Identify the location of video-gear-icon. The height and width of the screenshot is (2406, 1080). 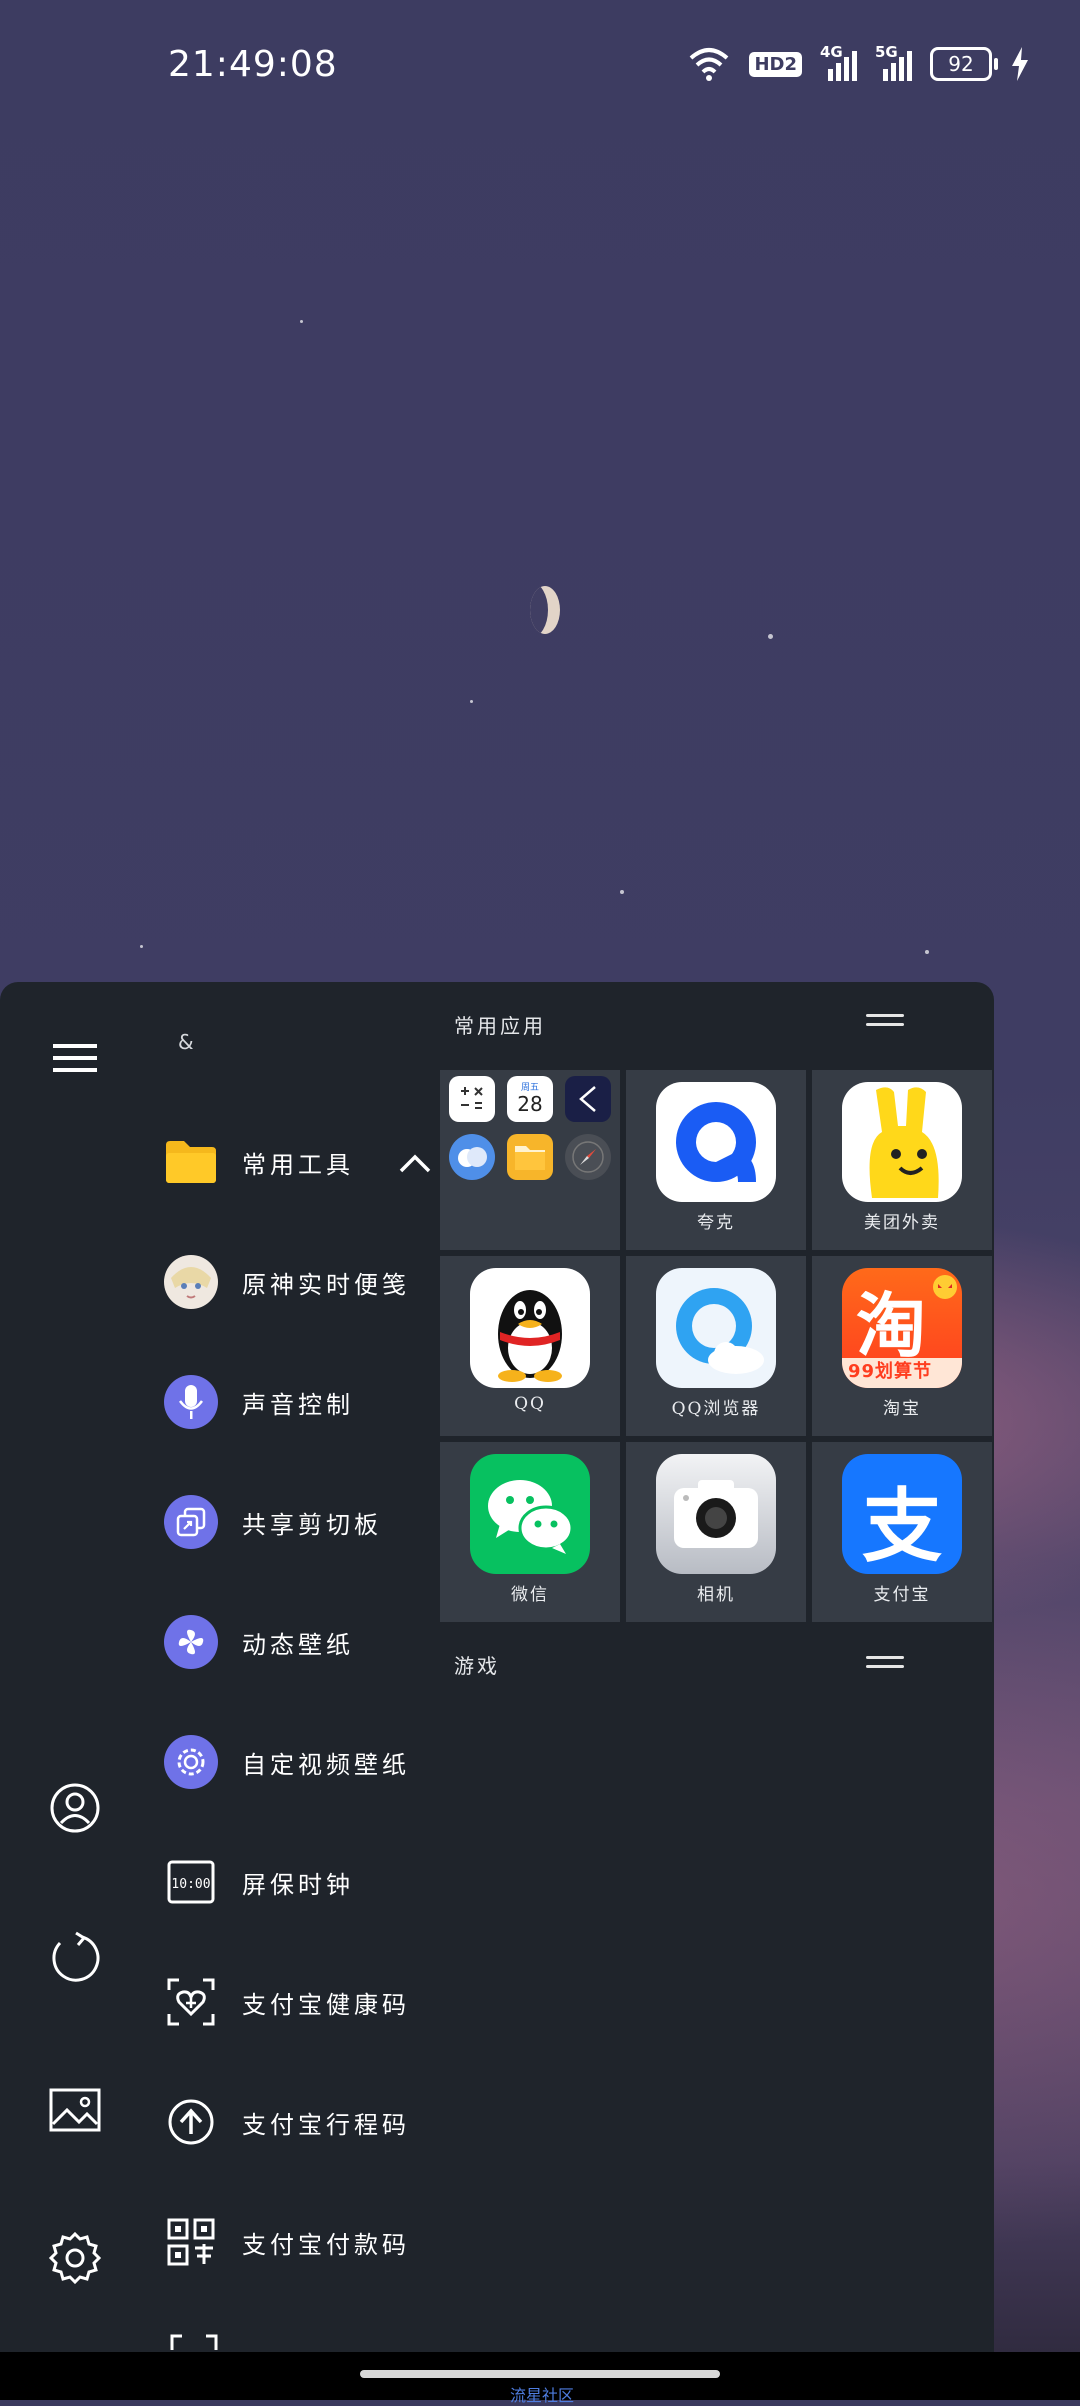
(191, 1762).